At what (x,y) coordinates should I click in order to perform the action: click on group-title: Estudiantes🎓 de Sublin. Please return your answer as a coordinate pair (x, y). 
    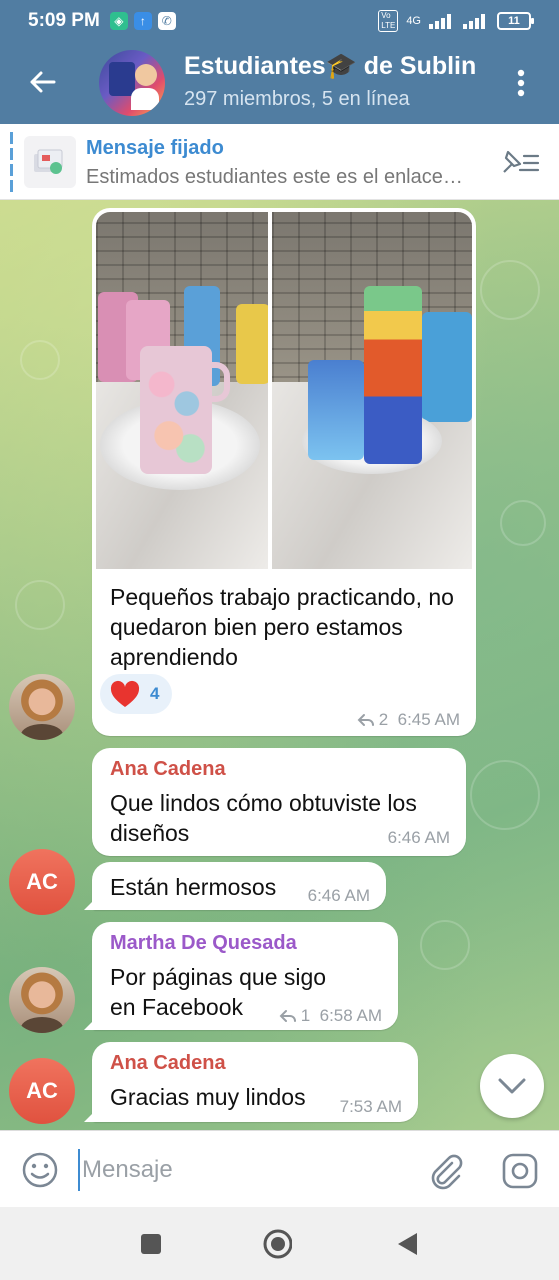
    Looking at the image, I should click on (336, 66).